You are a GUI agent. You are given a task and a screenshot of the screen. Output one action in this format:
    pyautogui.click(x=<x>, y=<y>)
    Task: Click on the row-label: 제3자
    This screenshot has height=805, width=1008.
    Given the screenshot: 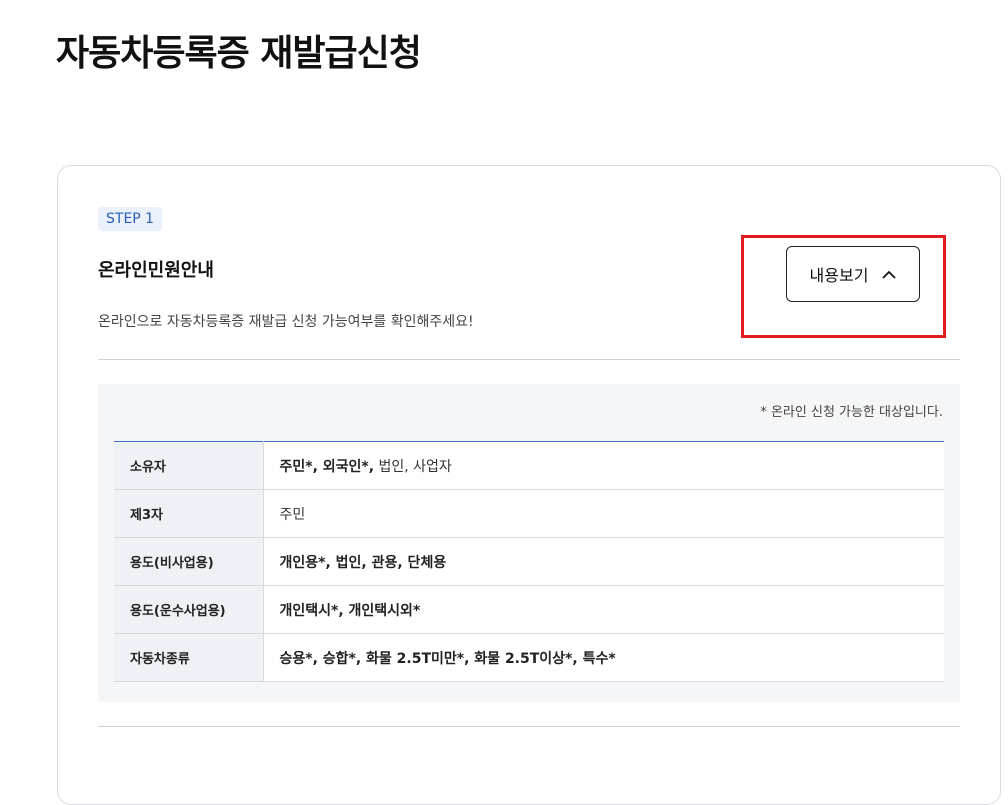 What is the action you would take?
    pyautogui.click(x=189, y=513)
    